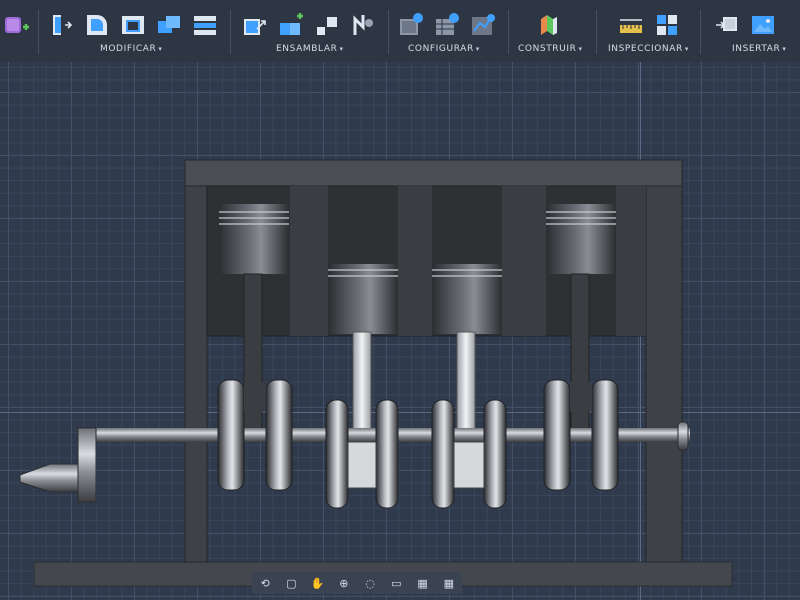 Image resolution: width=800 pixels, height=600 pixels. I want to click on insert-derive-icon, so click(727, 25).